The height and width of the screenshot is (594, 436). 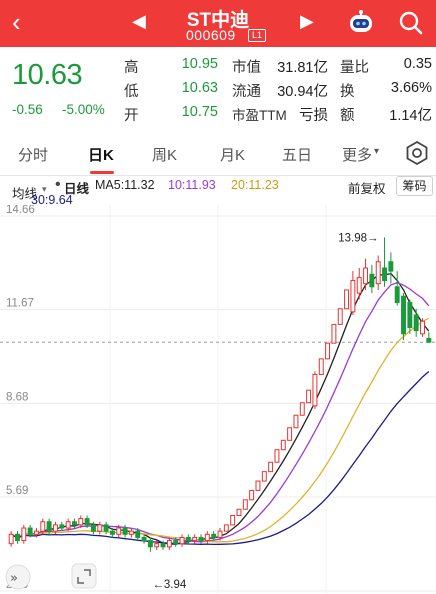 I want to click on y-tick-label: 11.67, so click(x=20, y=304).